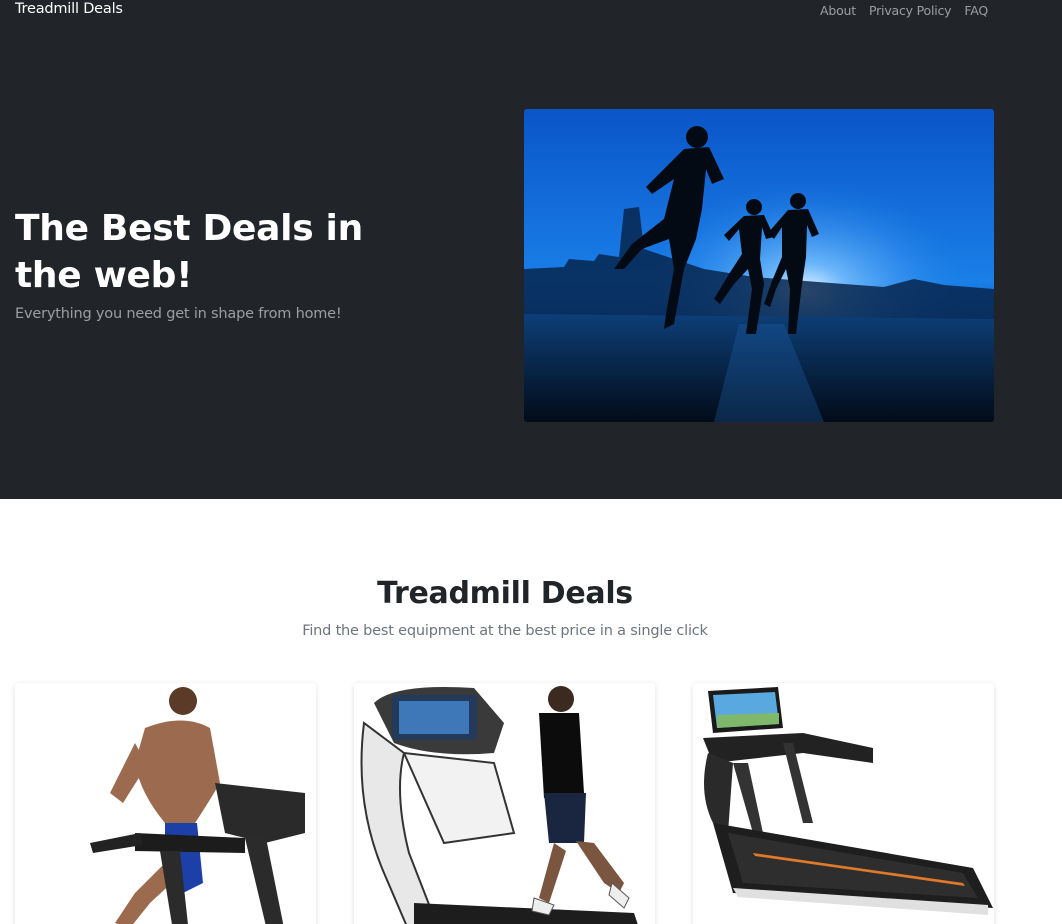  I want to click on navbar-links: About Privacy Policy FAQ, so click(897, 10).